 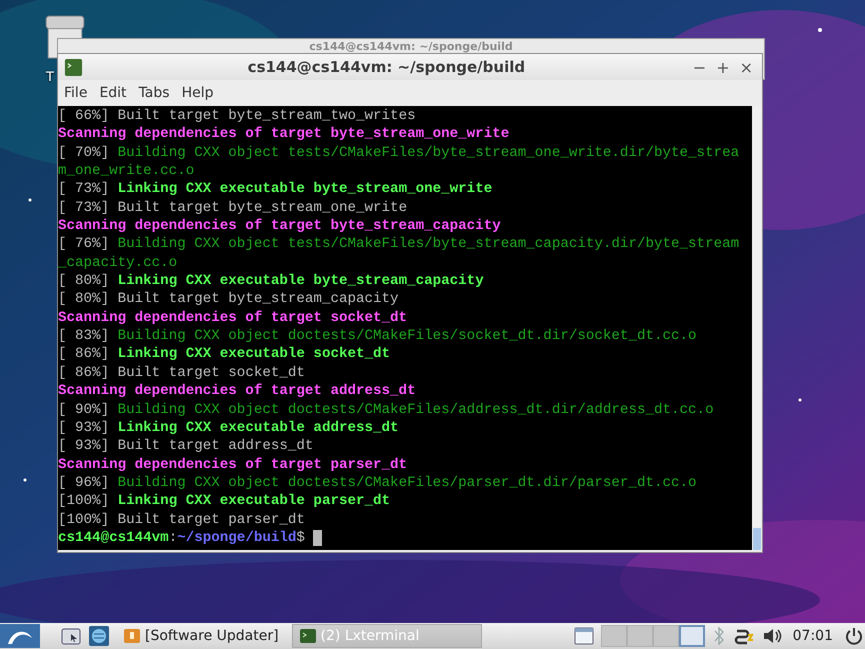 What do you see at coordinates (691, 636) in the screenshot?
I see `workspace-button` at bounding box center [691, 636].